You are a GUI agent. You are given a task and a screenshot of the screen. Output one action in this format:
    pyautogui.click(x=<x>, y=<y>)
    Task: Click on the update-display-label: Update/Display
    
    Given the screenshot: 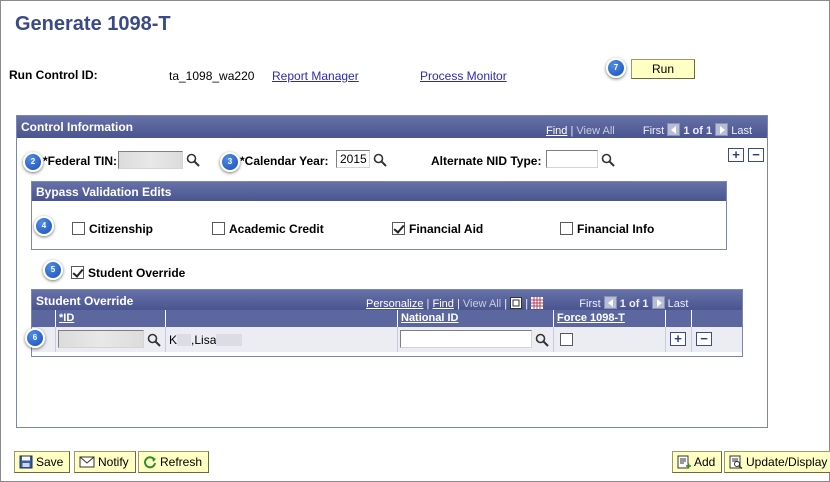 What is the action you would take?
    pyautogui.click(x=787, y=462)
    